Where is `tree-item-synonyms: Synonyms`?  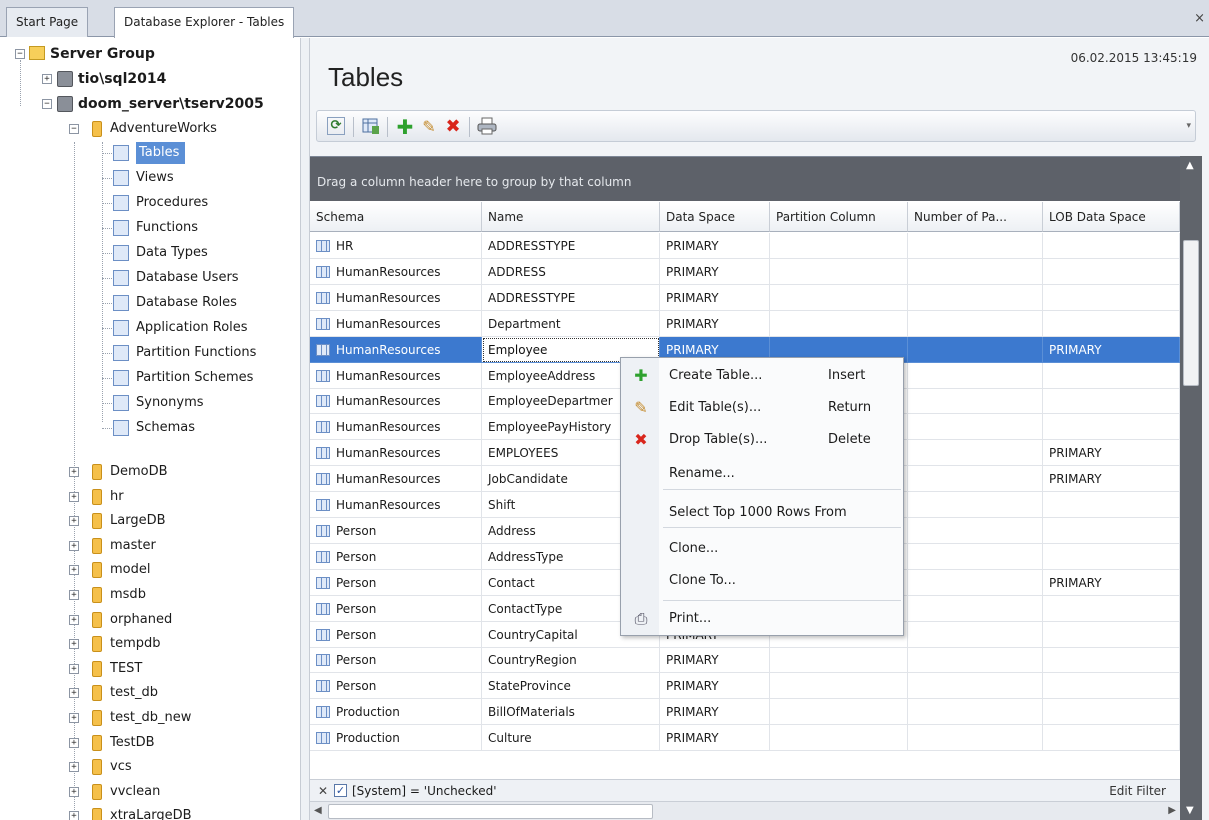
tree-item-synonyms: Synonyms is located at coordinates (170, 403).